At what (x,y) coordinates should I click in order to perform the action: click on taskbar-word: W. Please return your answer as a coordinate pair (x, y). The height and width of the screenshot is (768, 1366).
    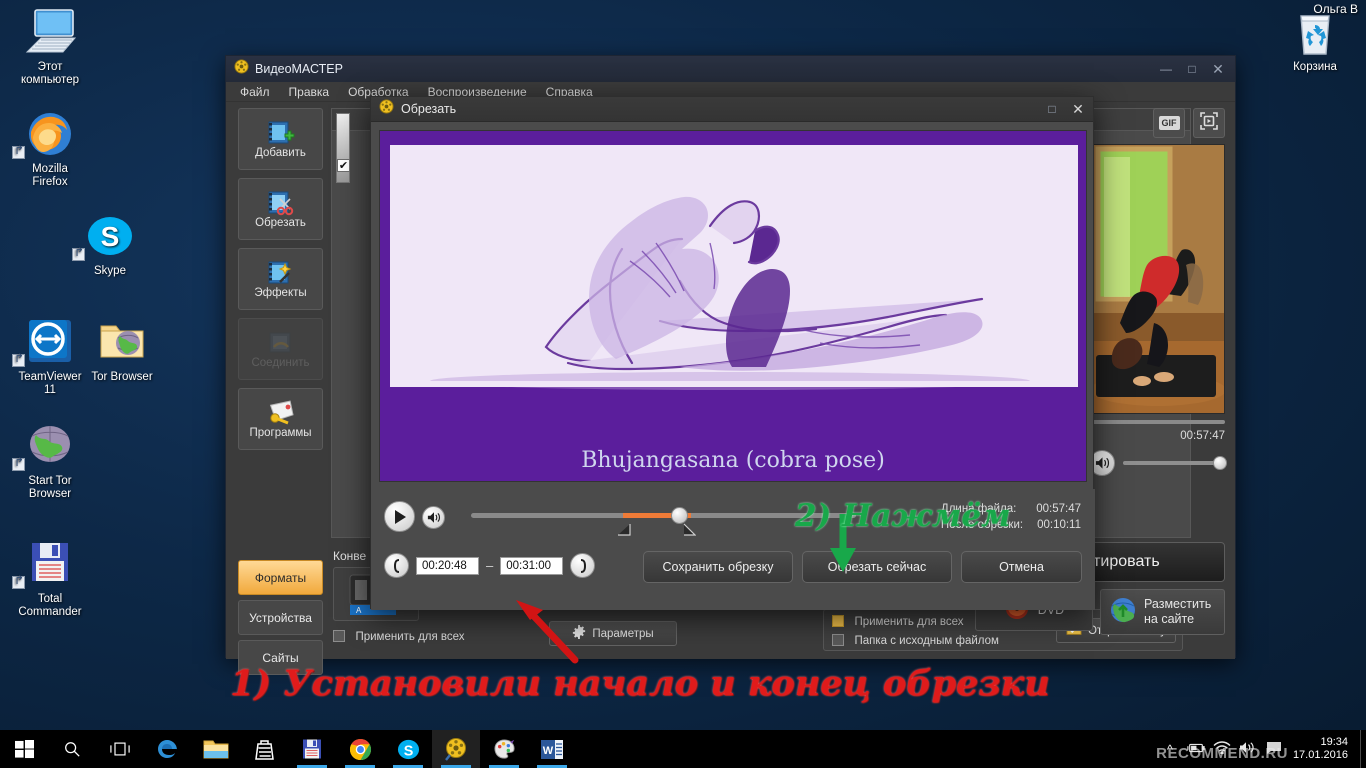
    Looking at the image, I should click on (552, 749).